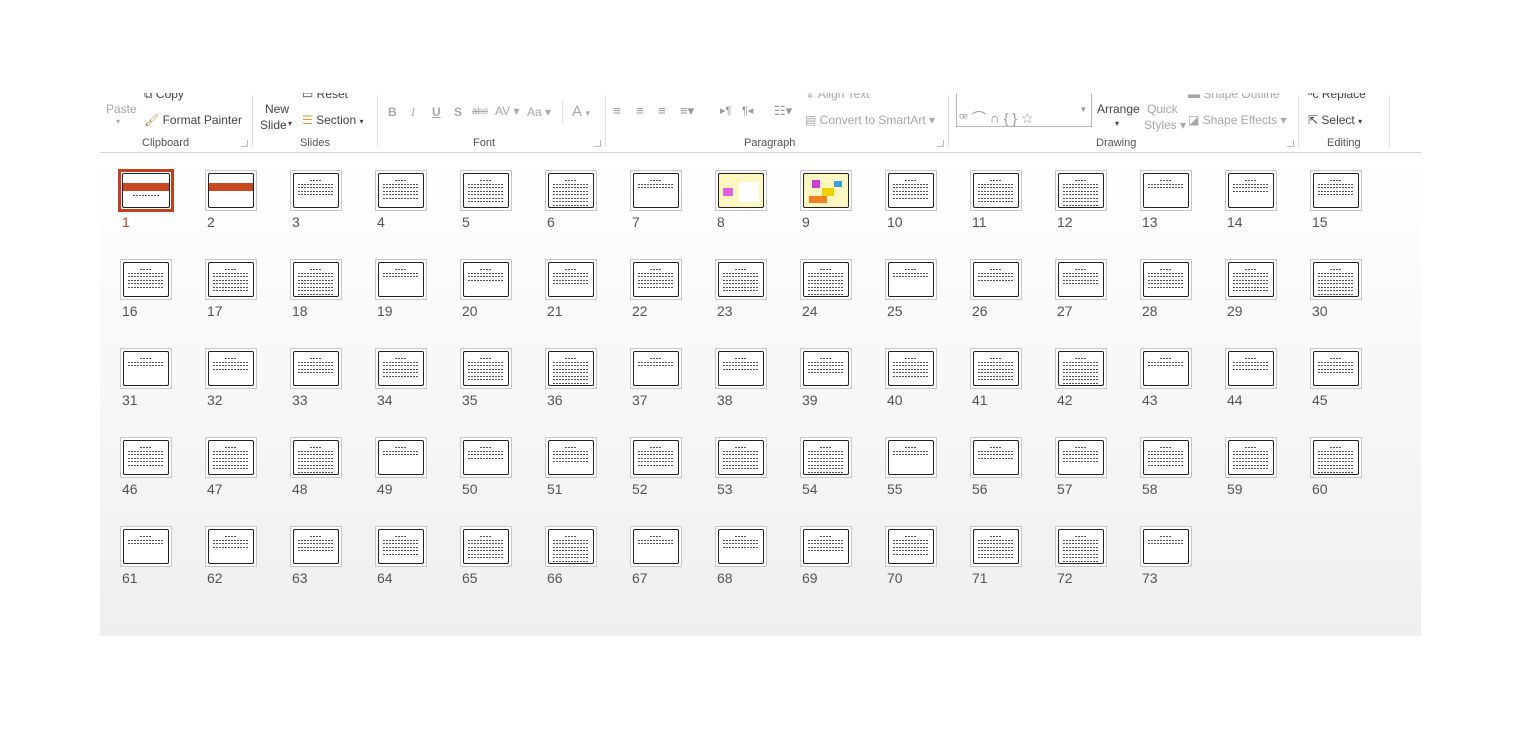  I want to click on columns-icon: ☷▾, so click(783, 111).